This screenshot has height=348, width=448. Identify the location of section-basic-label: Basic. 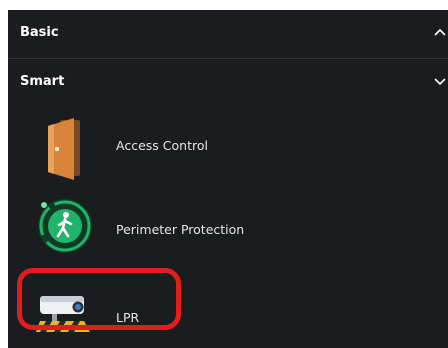
(39, 32).